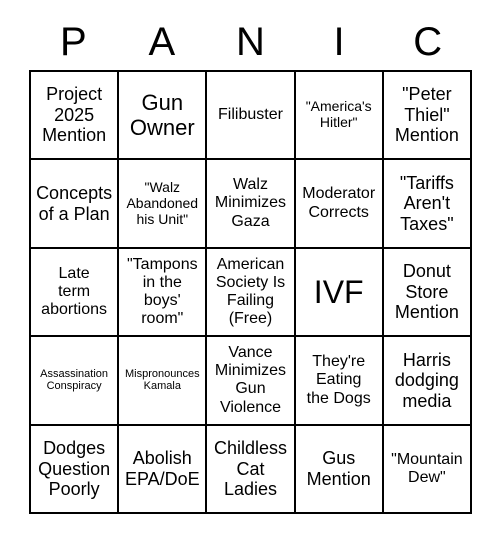  I want to click on bingo-cell: Moderator Corrects, so click(339, 204).